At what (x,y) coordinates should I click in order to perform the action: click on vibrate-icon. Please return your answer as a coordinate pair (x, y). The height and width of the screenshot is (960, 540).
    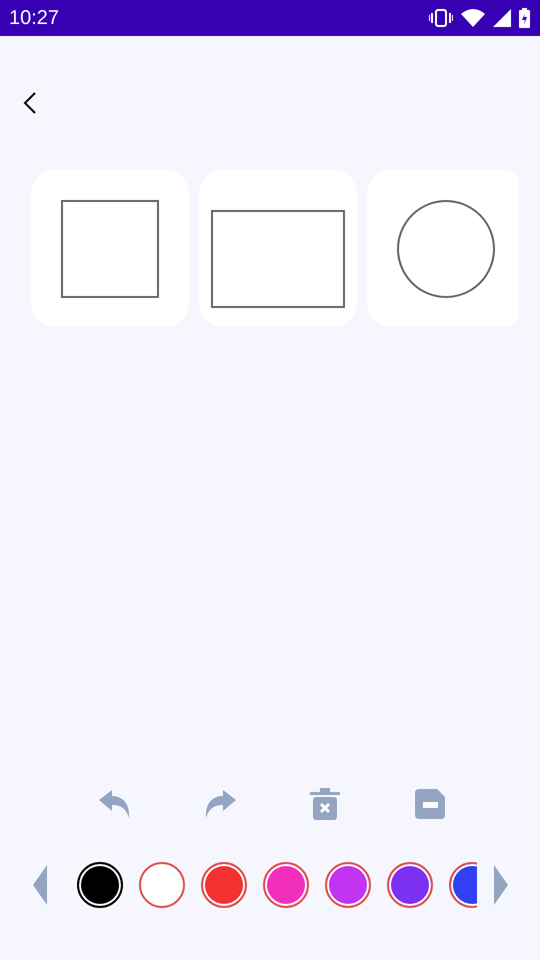
    Looking at the image, I should click on (441, 18).